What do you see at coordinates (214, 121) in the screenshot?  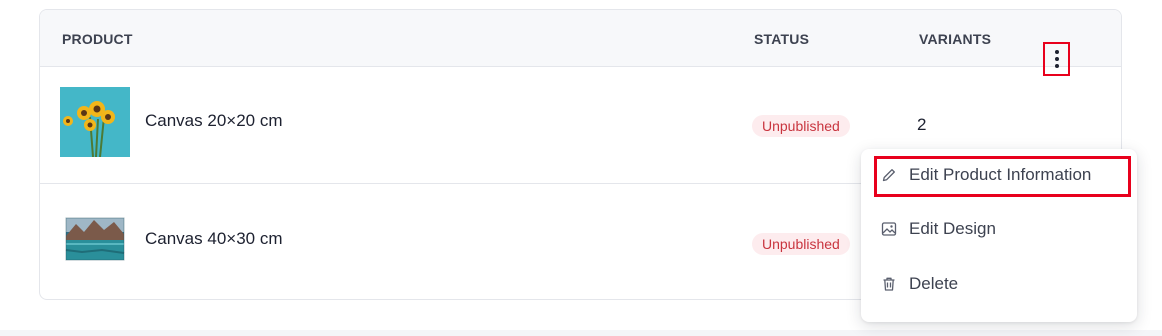 I see `product-name: Canvas 20×20 cm` at bounding box center [214, 121].